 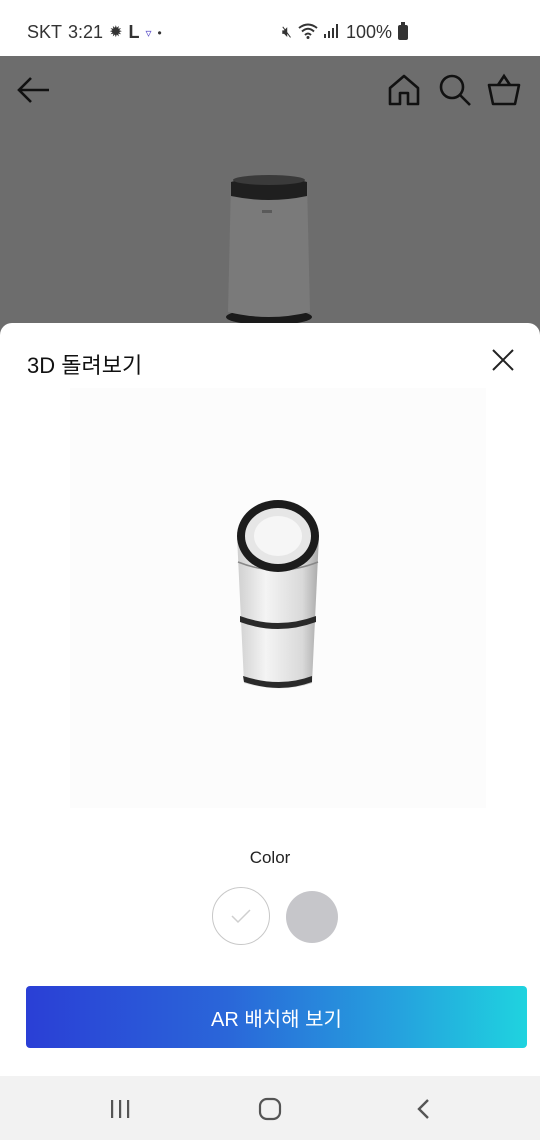 I want to click on air-purifier-model, so click(x=278, y=594).